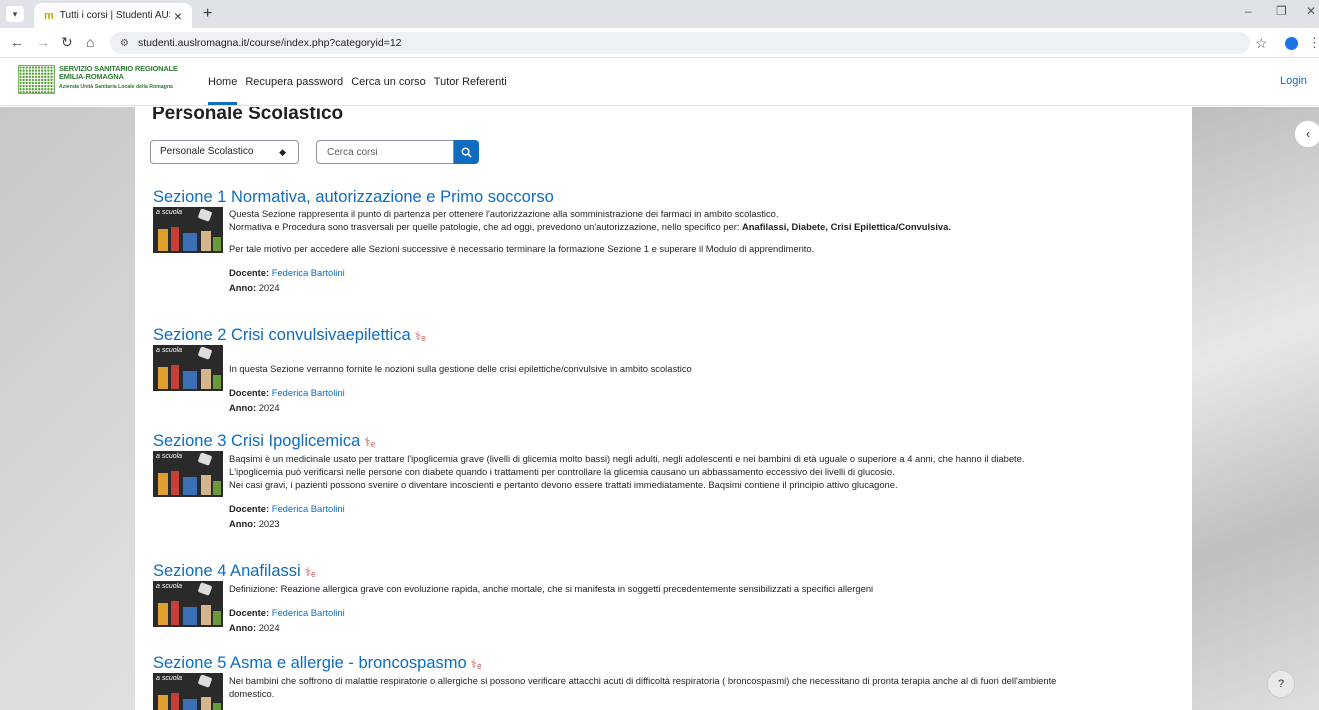 The height and width of the screenshot is (710, 1319). I want to click on restore-icon: ❐, so click(1281, 11).